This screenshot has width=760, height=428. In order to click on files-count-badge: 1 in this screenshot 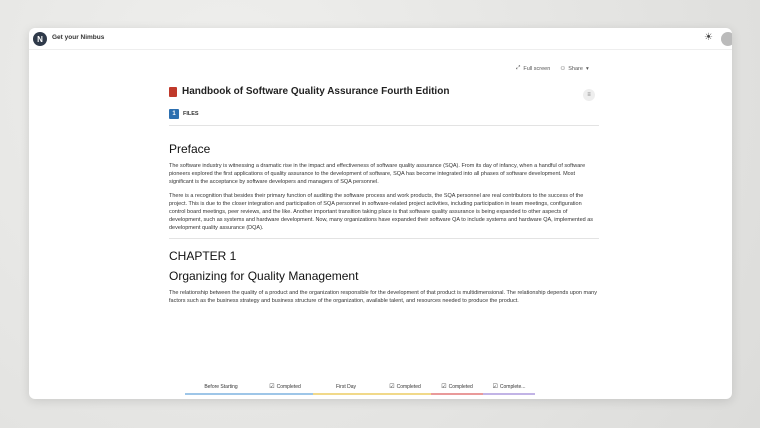, I will do `click(174, 114)`.